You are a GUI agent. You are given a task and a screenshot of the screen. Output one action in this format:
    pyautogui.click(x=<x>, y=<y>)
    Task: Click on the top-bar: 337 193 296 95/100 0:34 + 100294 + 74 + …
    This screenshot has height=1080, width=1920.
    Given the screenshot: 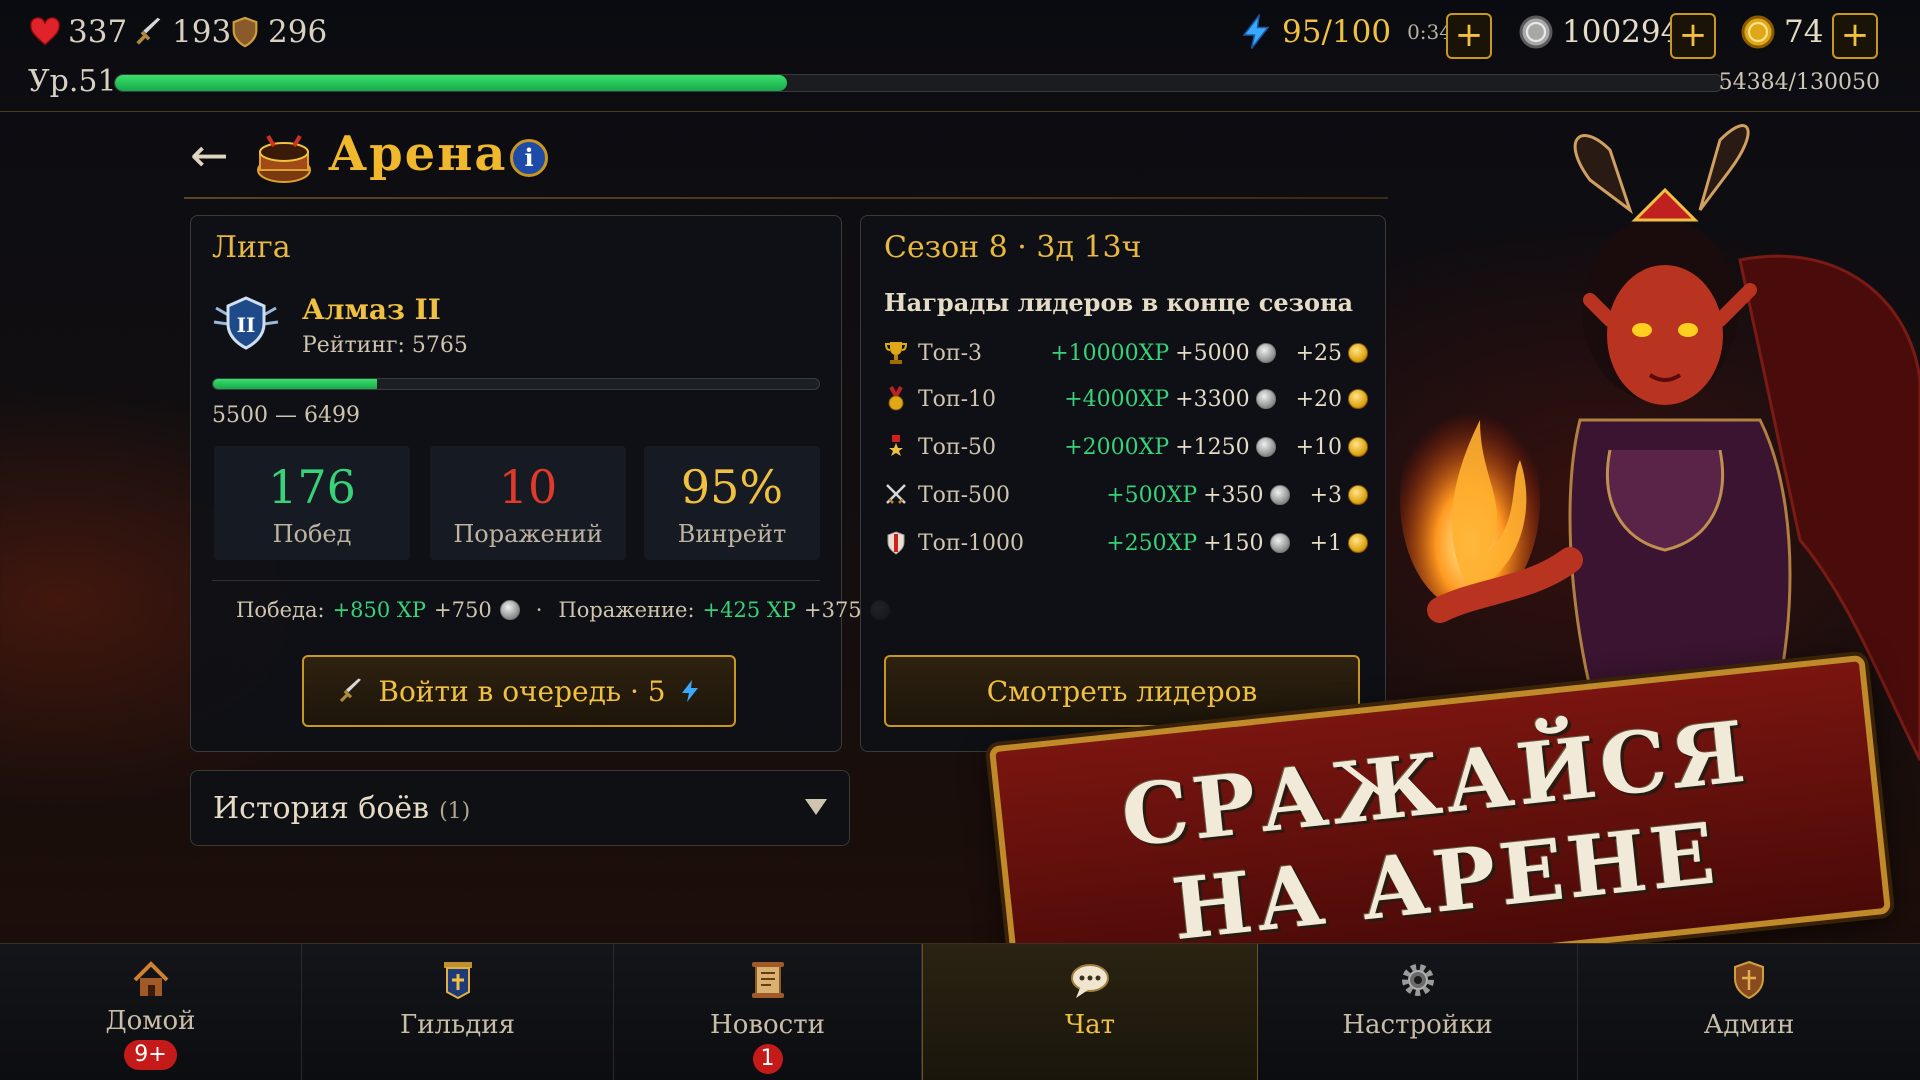 What is the action you would take?
    pyautogui.click(x=960, y=56)
    